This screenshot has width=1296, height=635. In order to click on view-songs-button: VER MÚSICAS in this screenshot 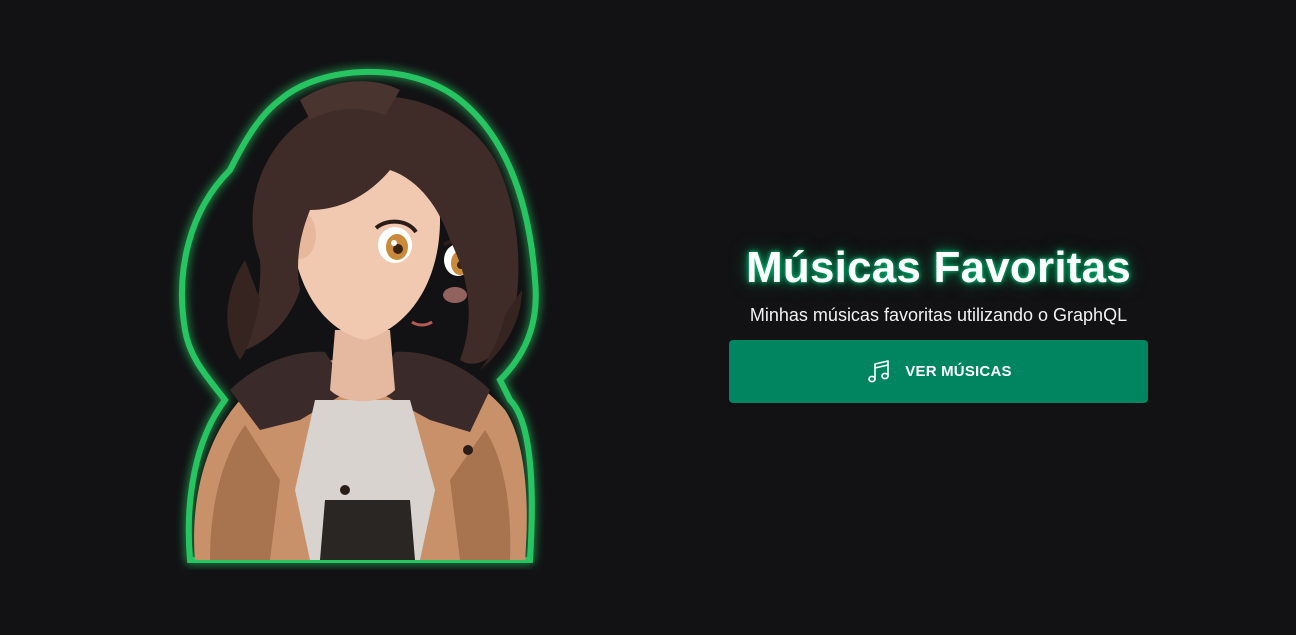, I will do `click(938, 371)`.